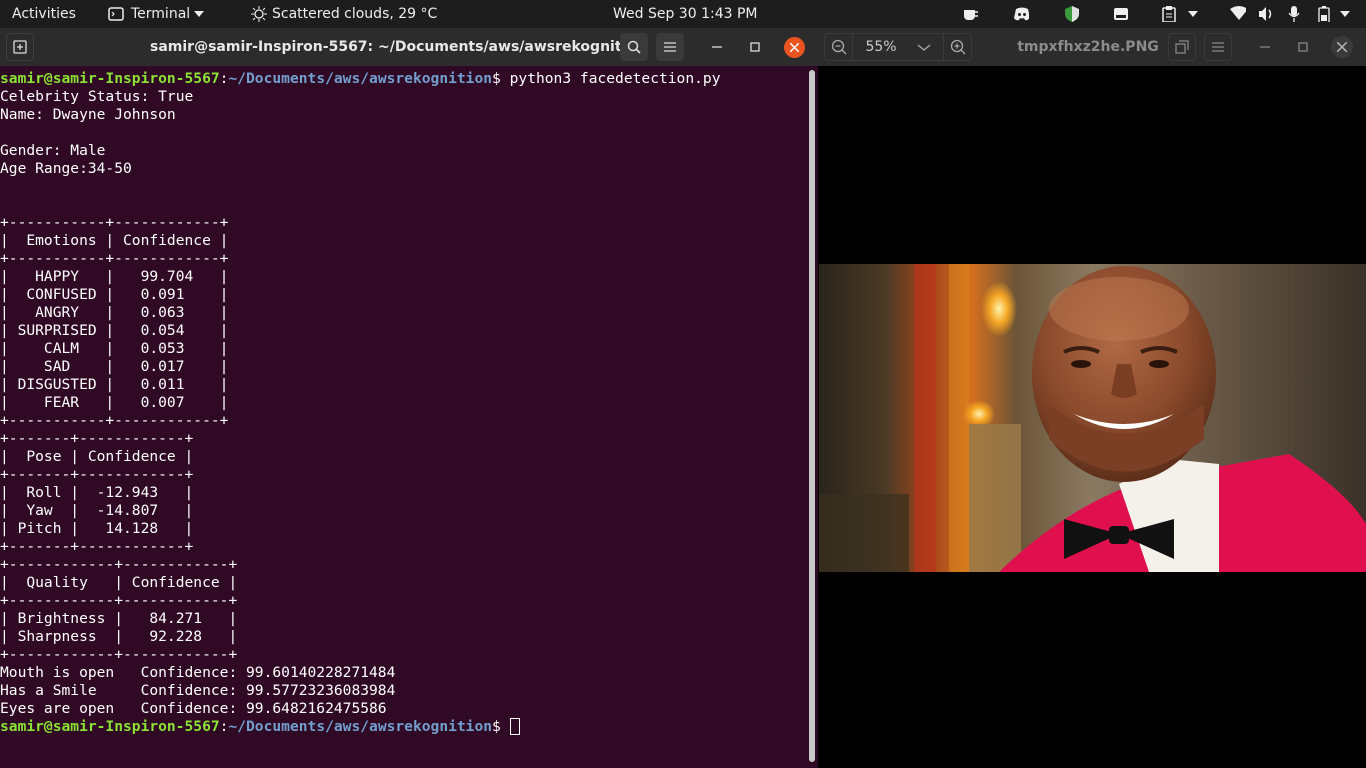 The height and width of the screenshot is (768, 1366). I want to click on menu-button, so click(670, 47).